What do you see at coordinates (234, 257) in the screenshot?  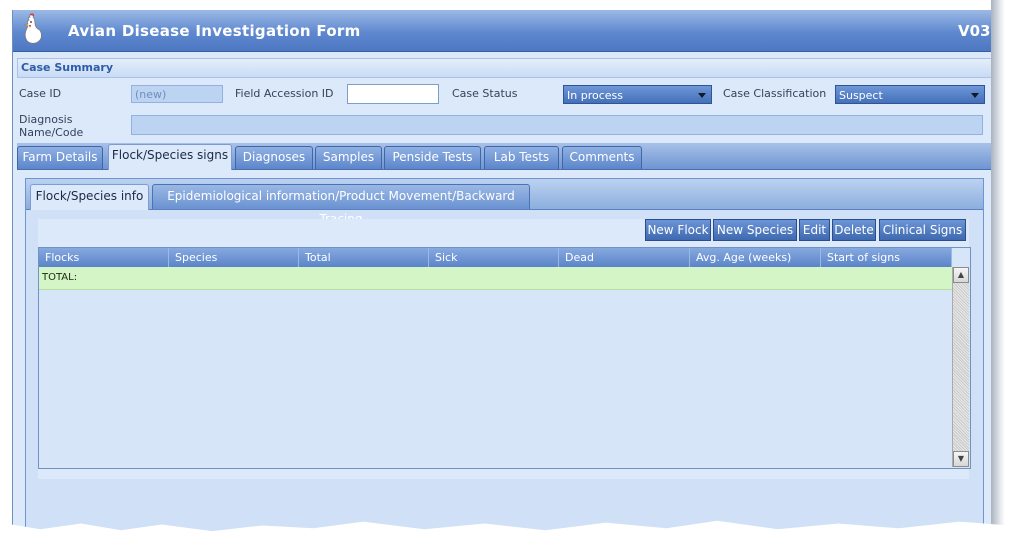 I see `column-header-species: Species` at bounding box center [234, 257].